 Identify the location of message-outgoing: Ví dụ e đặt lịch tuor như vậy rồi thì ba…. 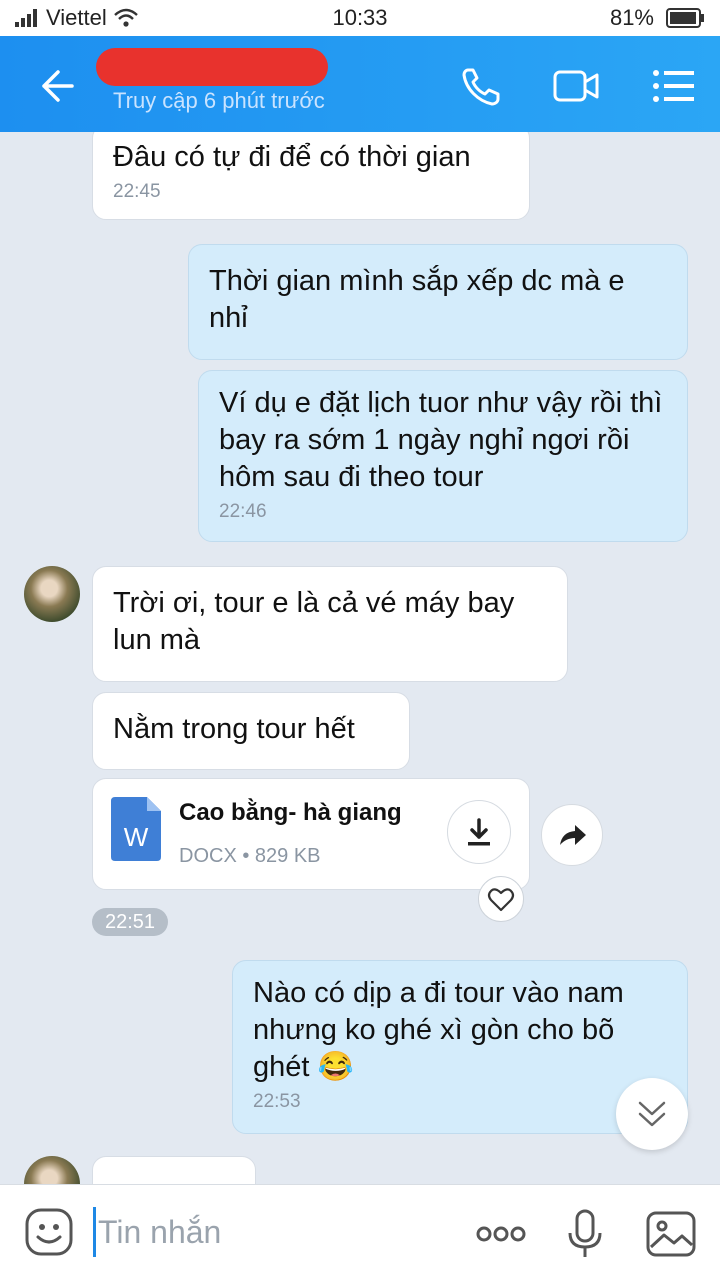
(443, 456).